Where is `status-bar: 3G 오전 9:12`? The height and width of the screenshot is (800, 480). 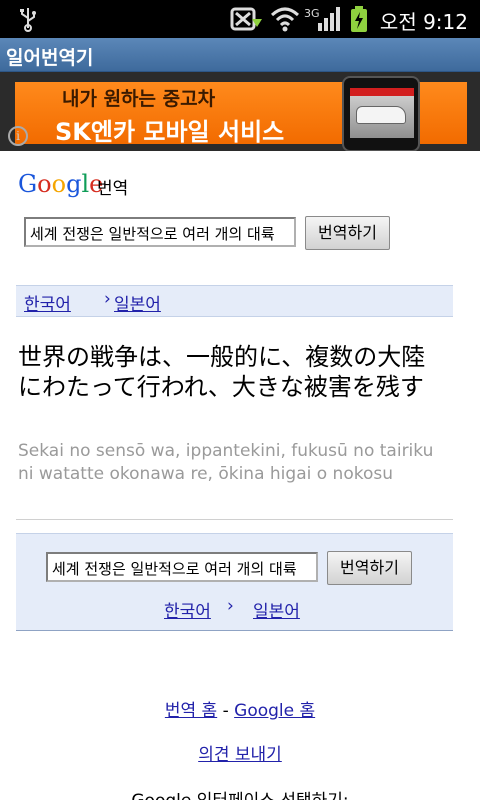
status-bar: 3G 오전 9:12 is located at coordinates (240, 19).